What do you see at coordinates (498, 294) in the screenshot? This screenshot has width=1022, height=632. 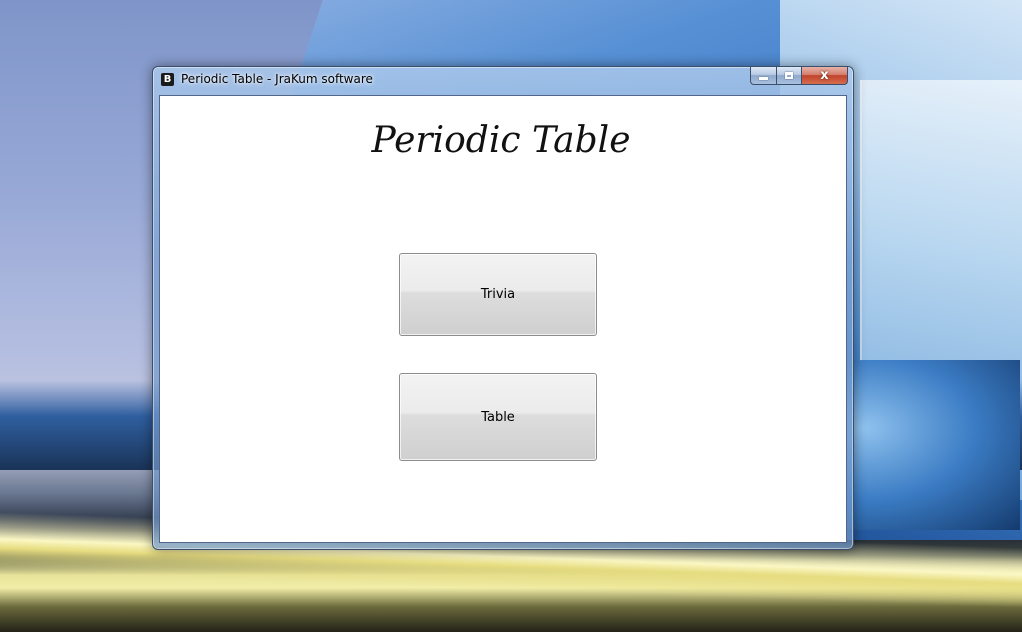 I see `trivia-button: Trivia` at bounding box center [498, 294].